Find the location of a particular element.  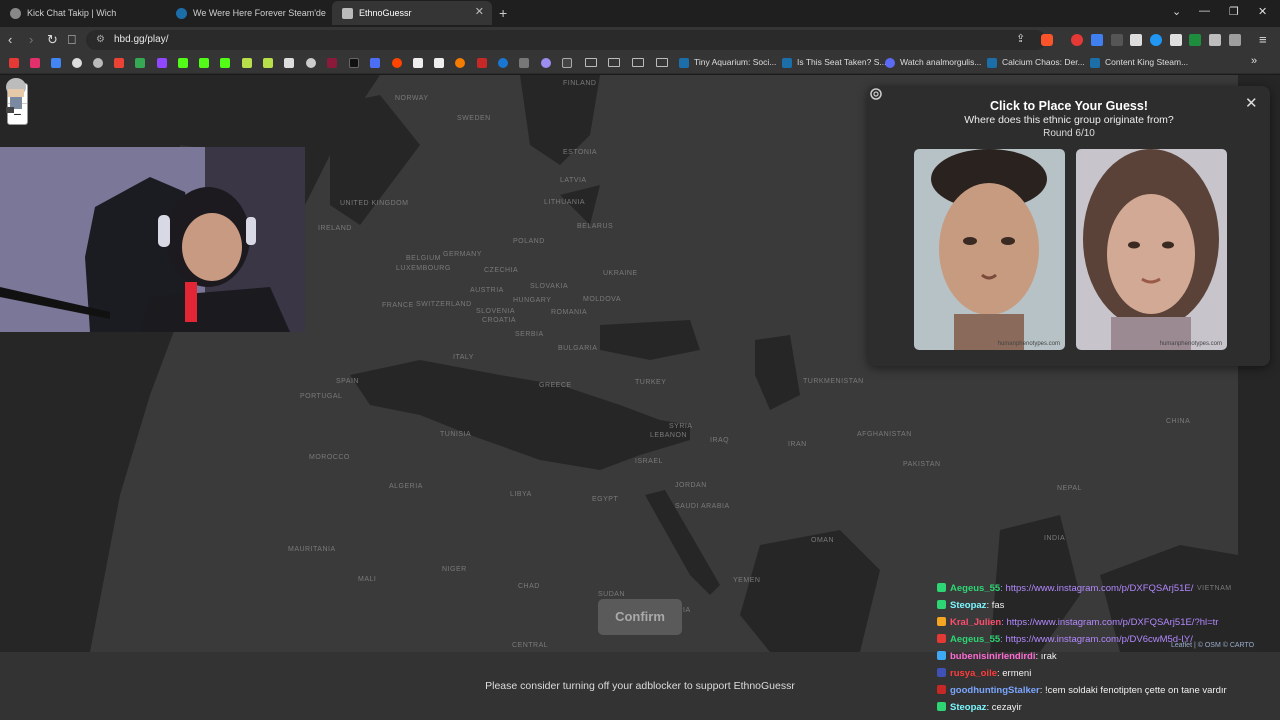

menu-icon: ≡ is located at coordinates (1263, 39).